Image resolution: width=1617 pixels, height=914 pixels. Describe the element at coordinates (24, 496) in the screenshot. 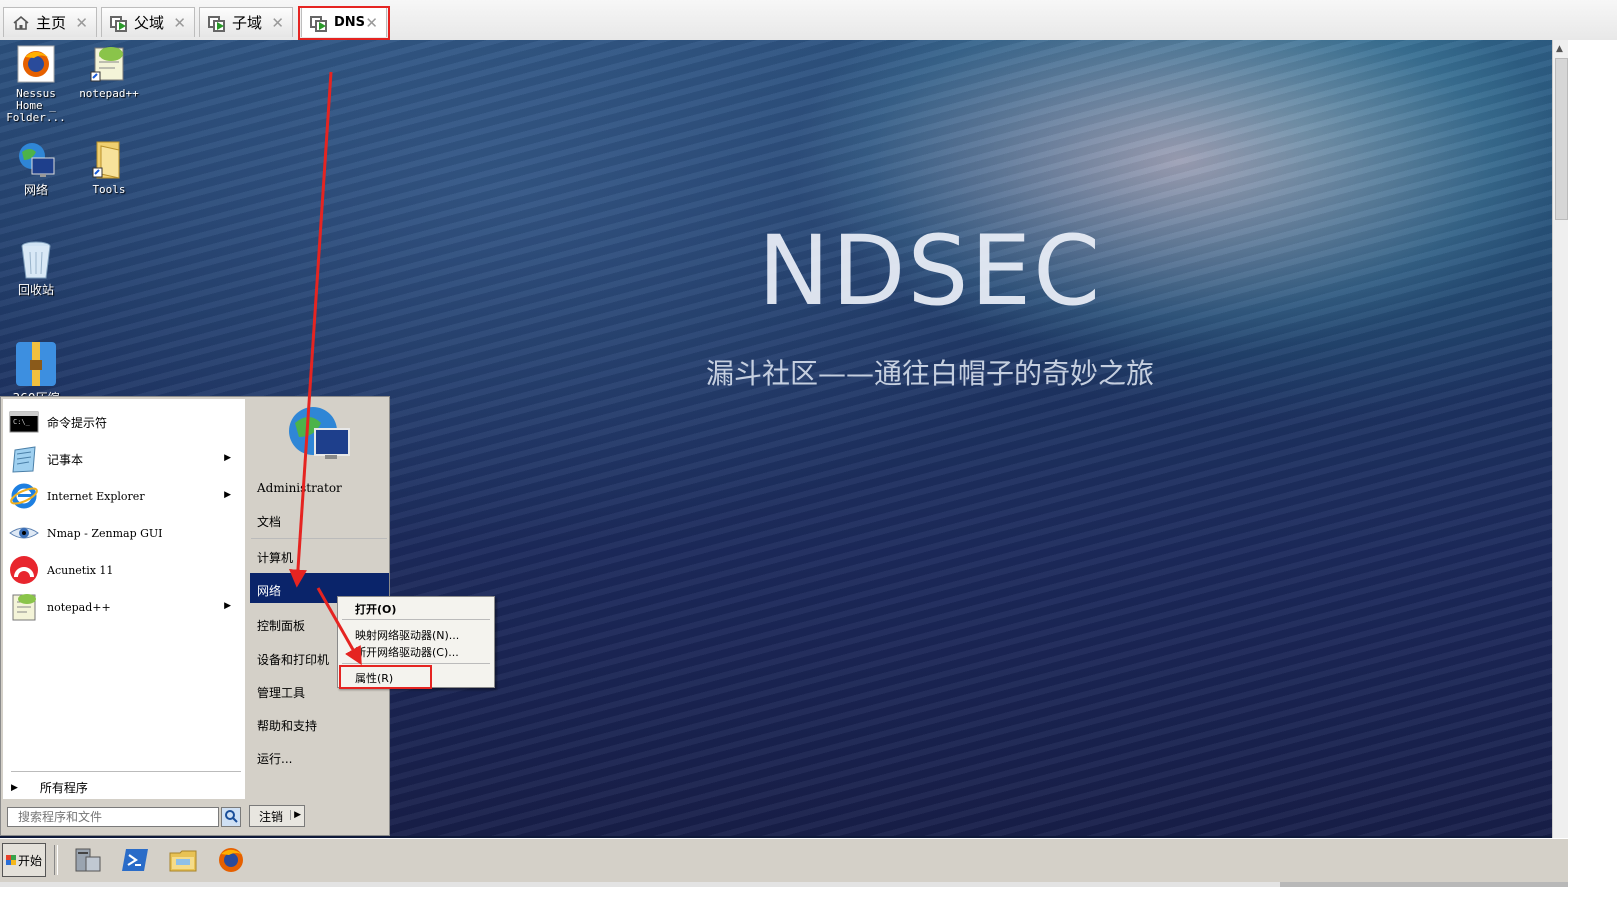

I see `ie-icon` at that location.